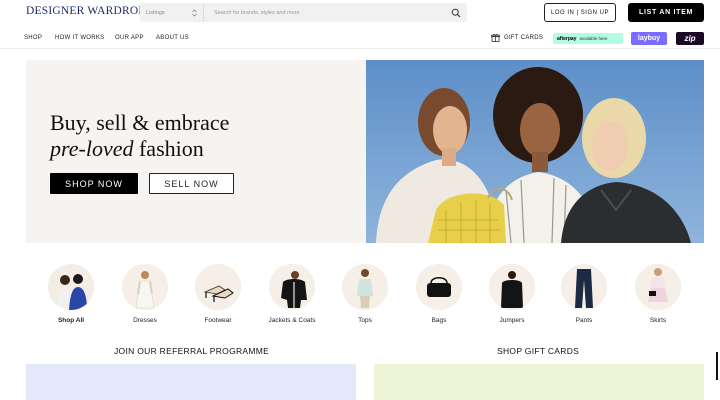 The width and height of the screenshot is (720, 400). I want to click on afterpay-text: available here, so click(593, 38).